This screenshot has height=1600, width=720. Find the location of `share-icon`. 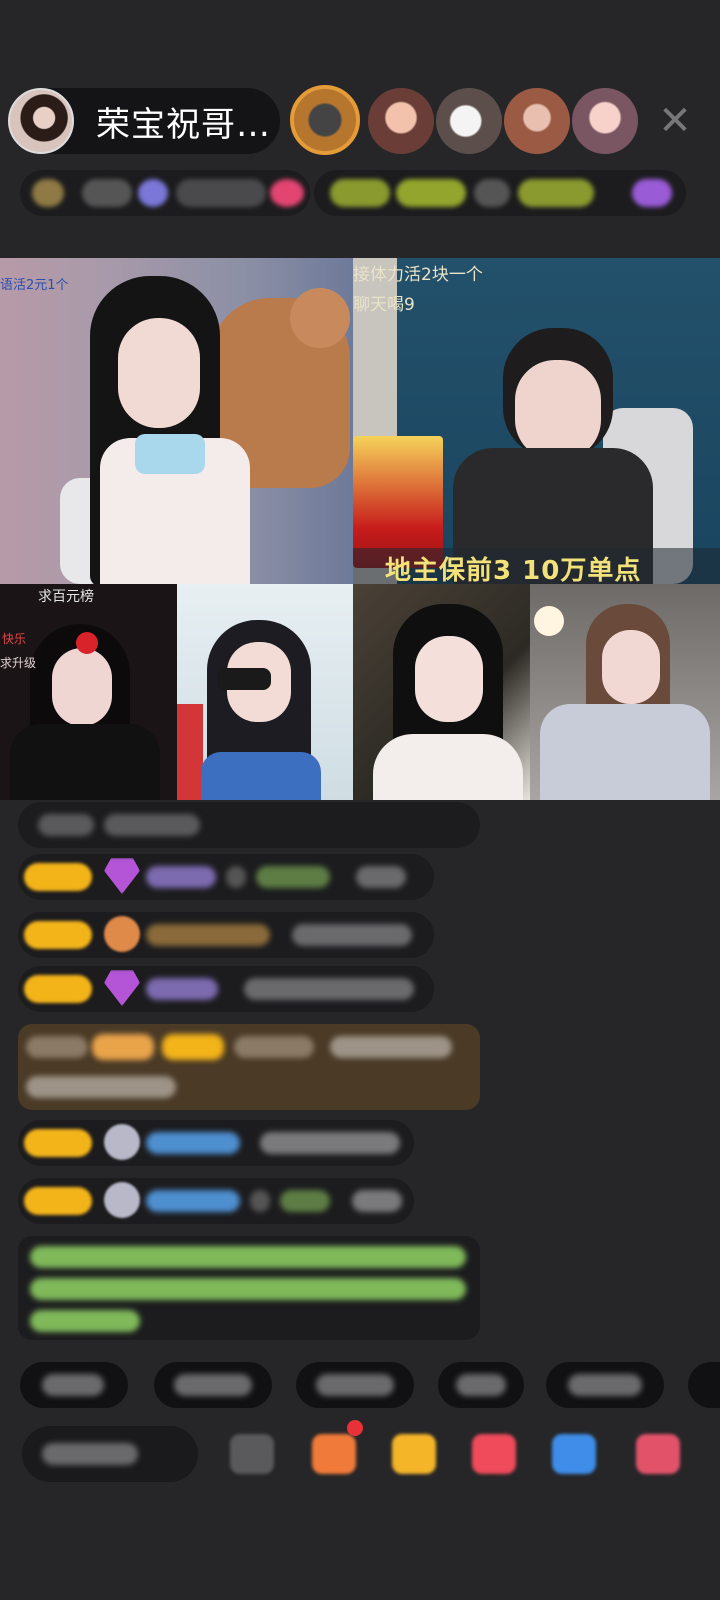

share-icon is located at coordinates (494, 1454).